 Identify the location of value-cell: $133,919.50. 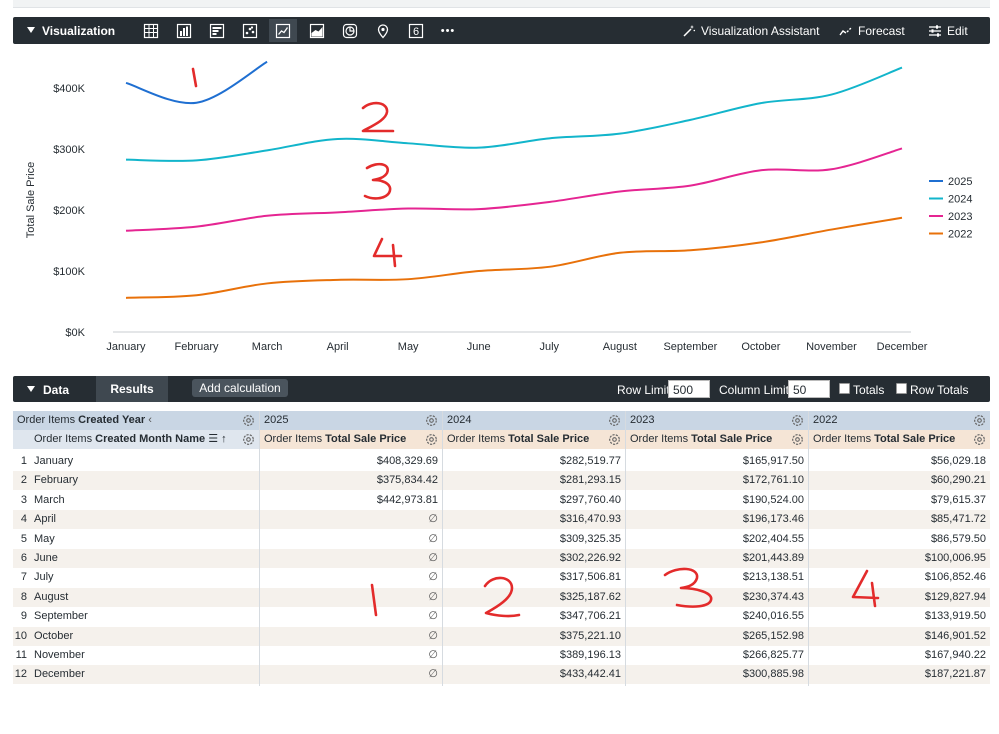
(897, 616).